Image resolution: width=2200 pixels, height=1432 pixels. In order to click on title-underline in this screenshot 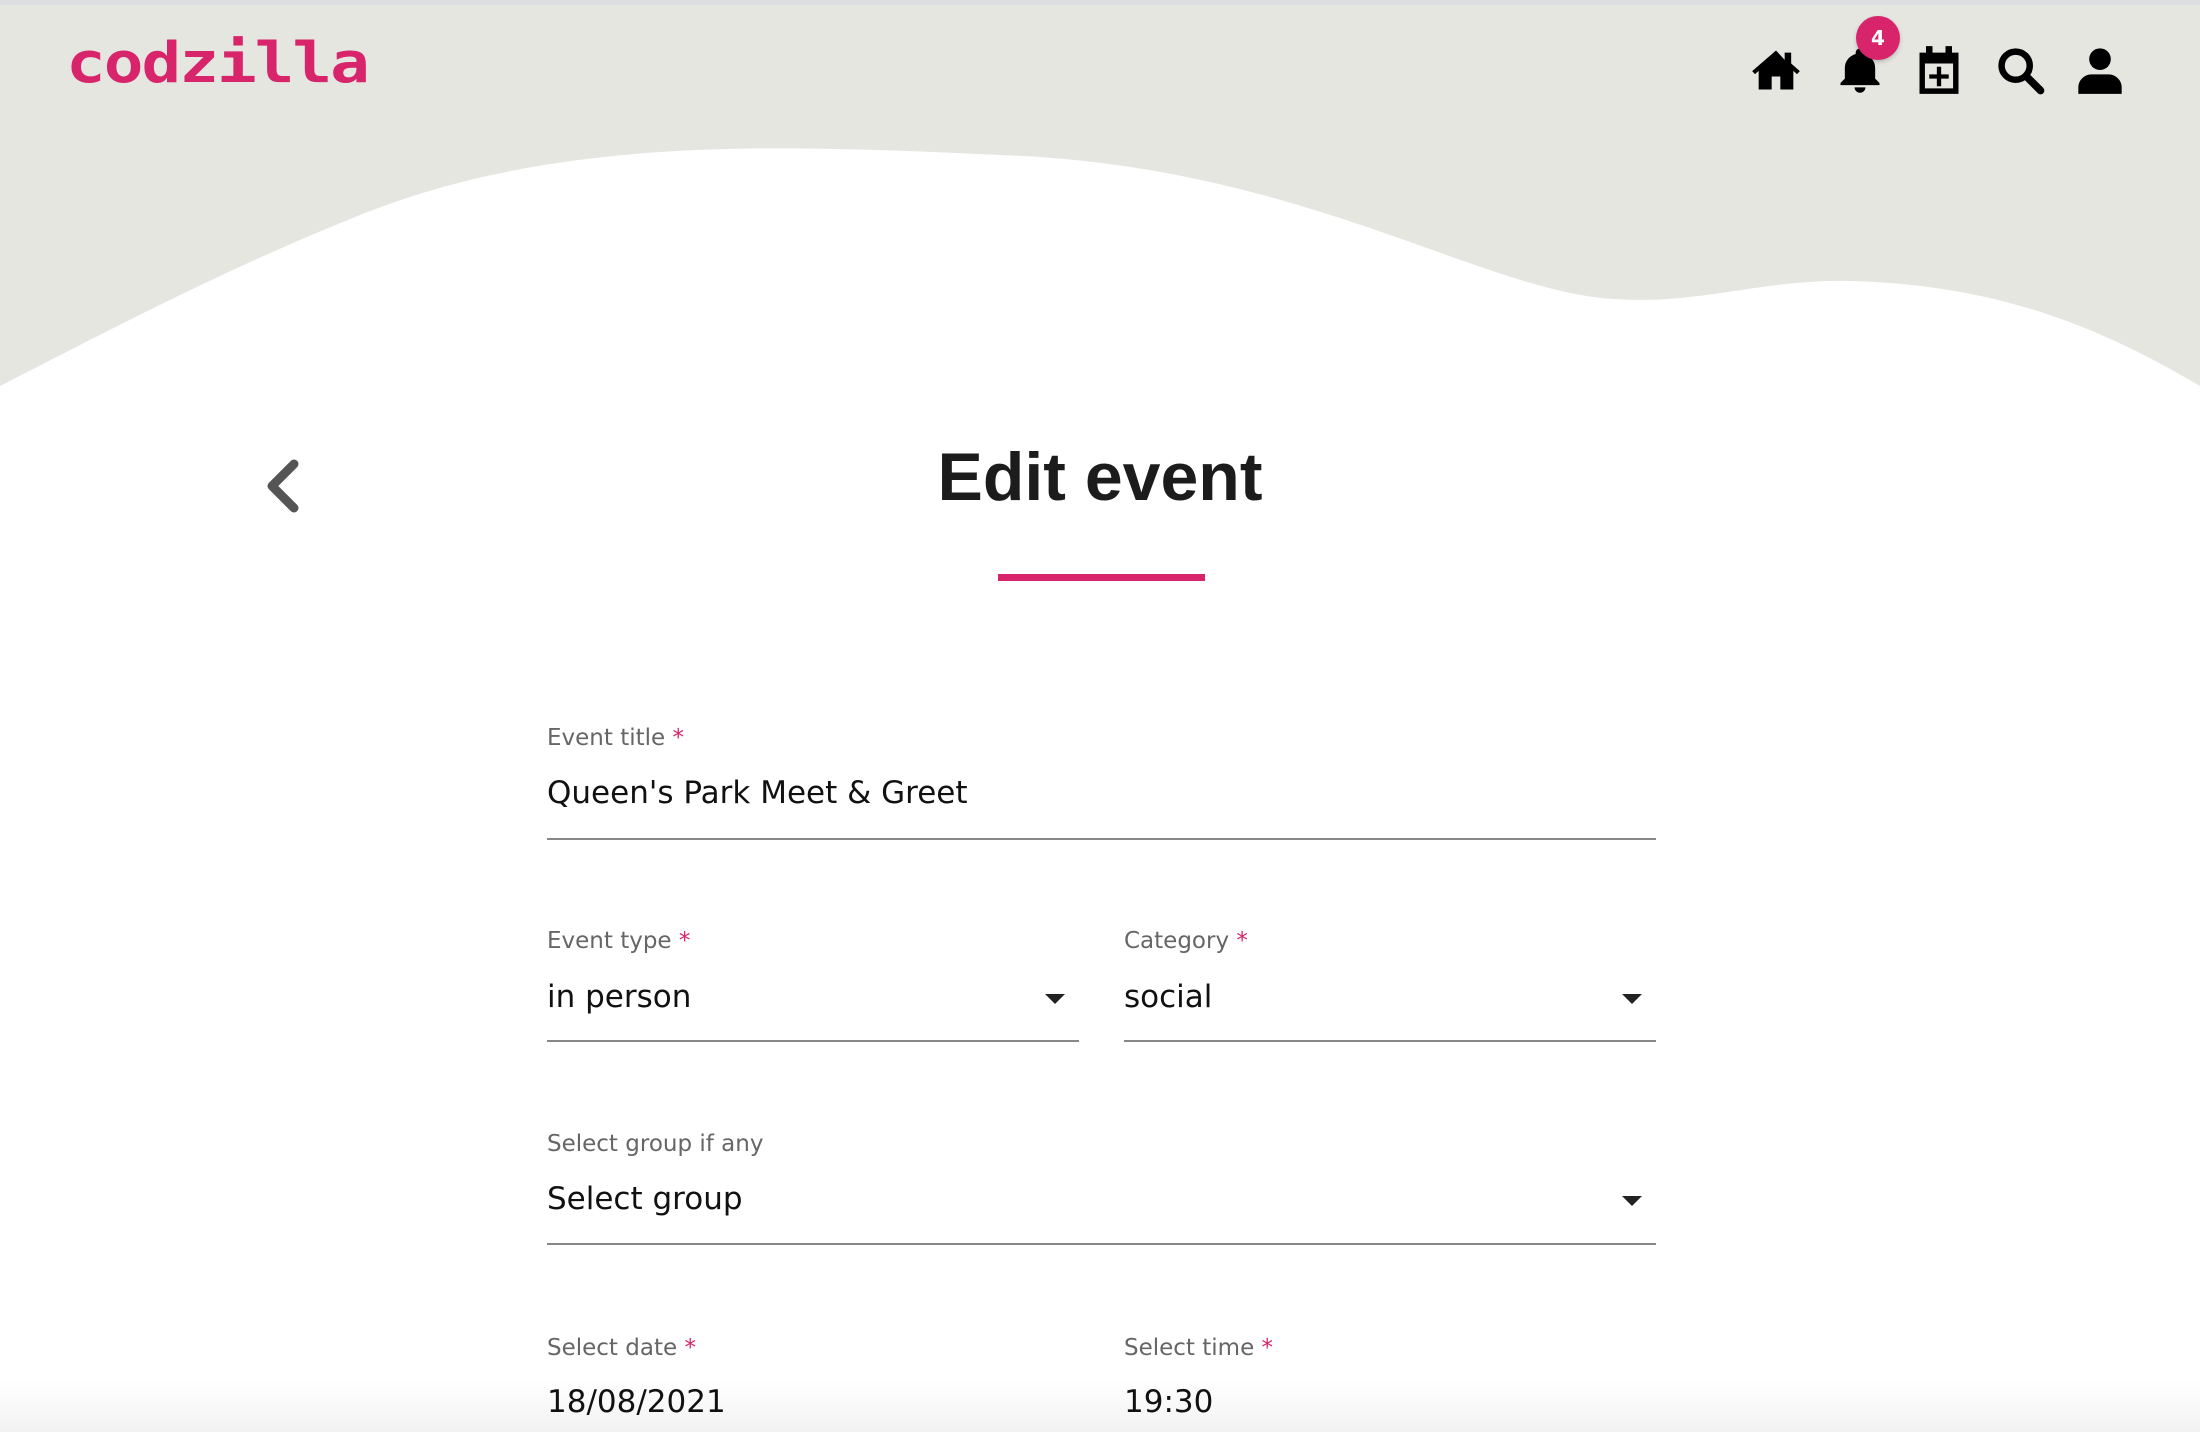, I will do `click(1101, 577)`.